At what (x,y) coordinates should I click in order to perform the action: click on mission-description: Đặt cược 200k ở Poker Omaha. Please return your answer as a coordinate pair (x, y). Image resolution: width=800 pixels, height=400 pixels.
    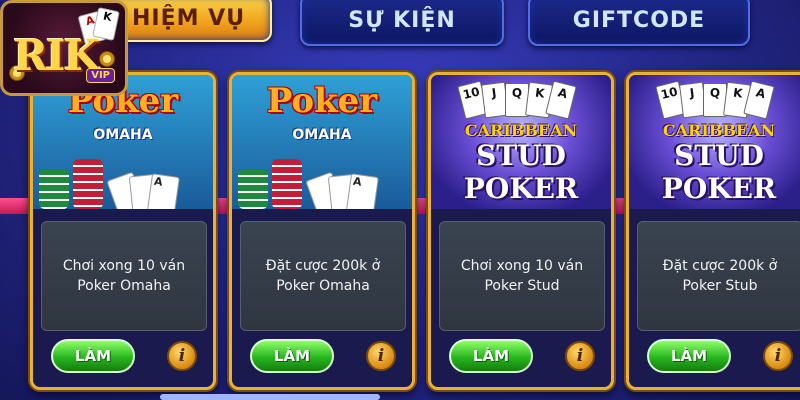
    Looking at the image, I should click on (323, 276).